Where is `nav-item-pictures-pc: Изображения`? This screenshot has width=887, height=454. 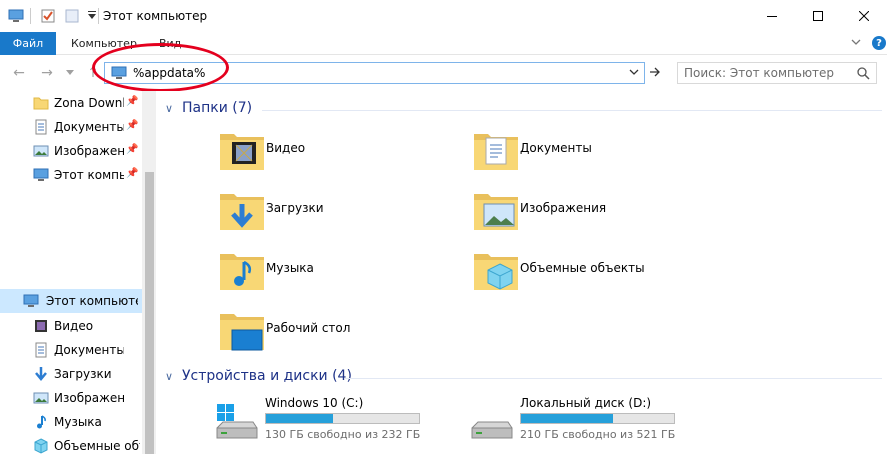 nav-item-pictures-pc: Изображения is located at coordinates (71, 398).